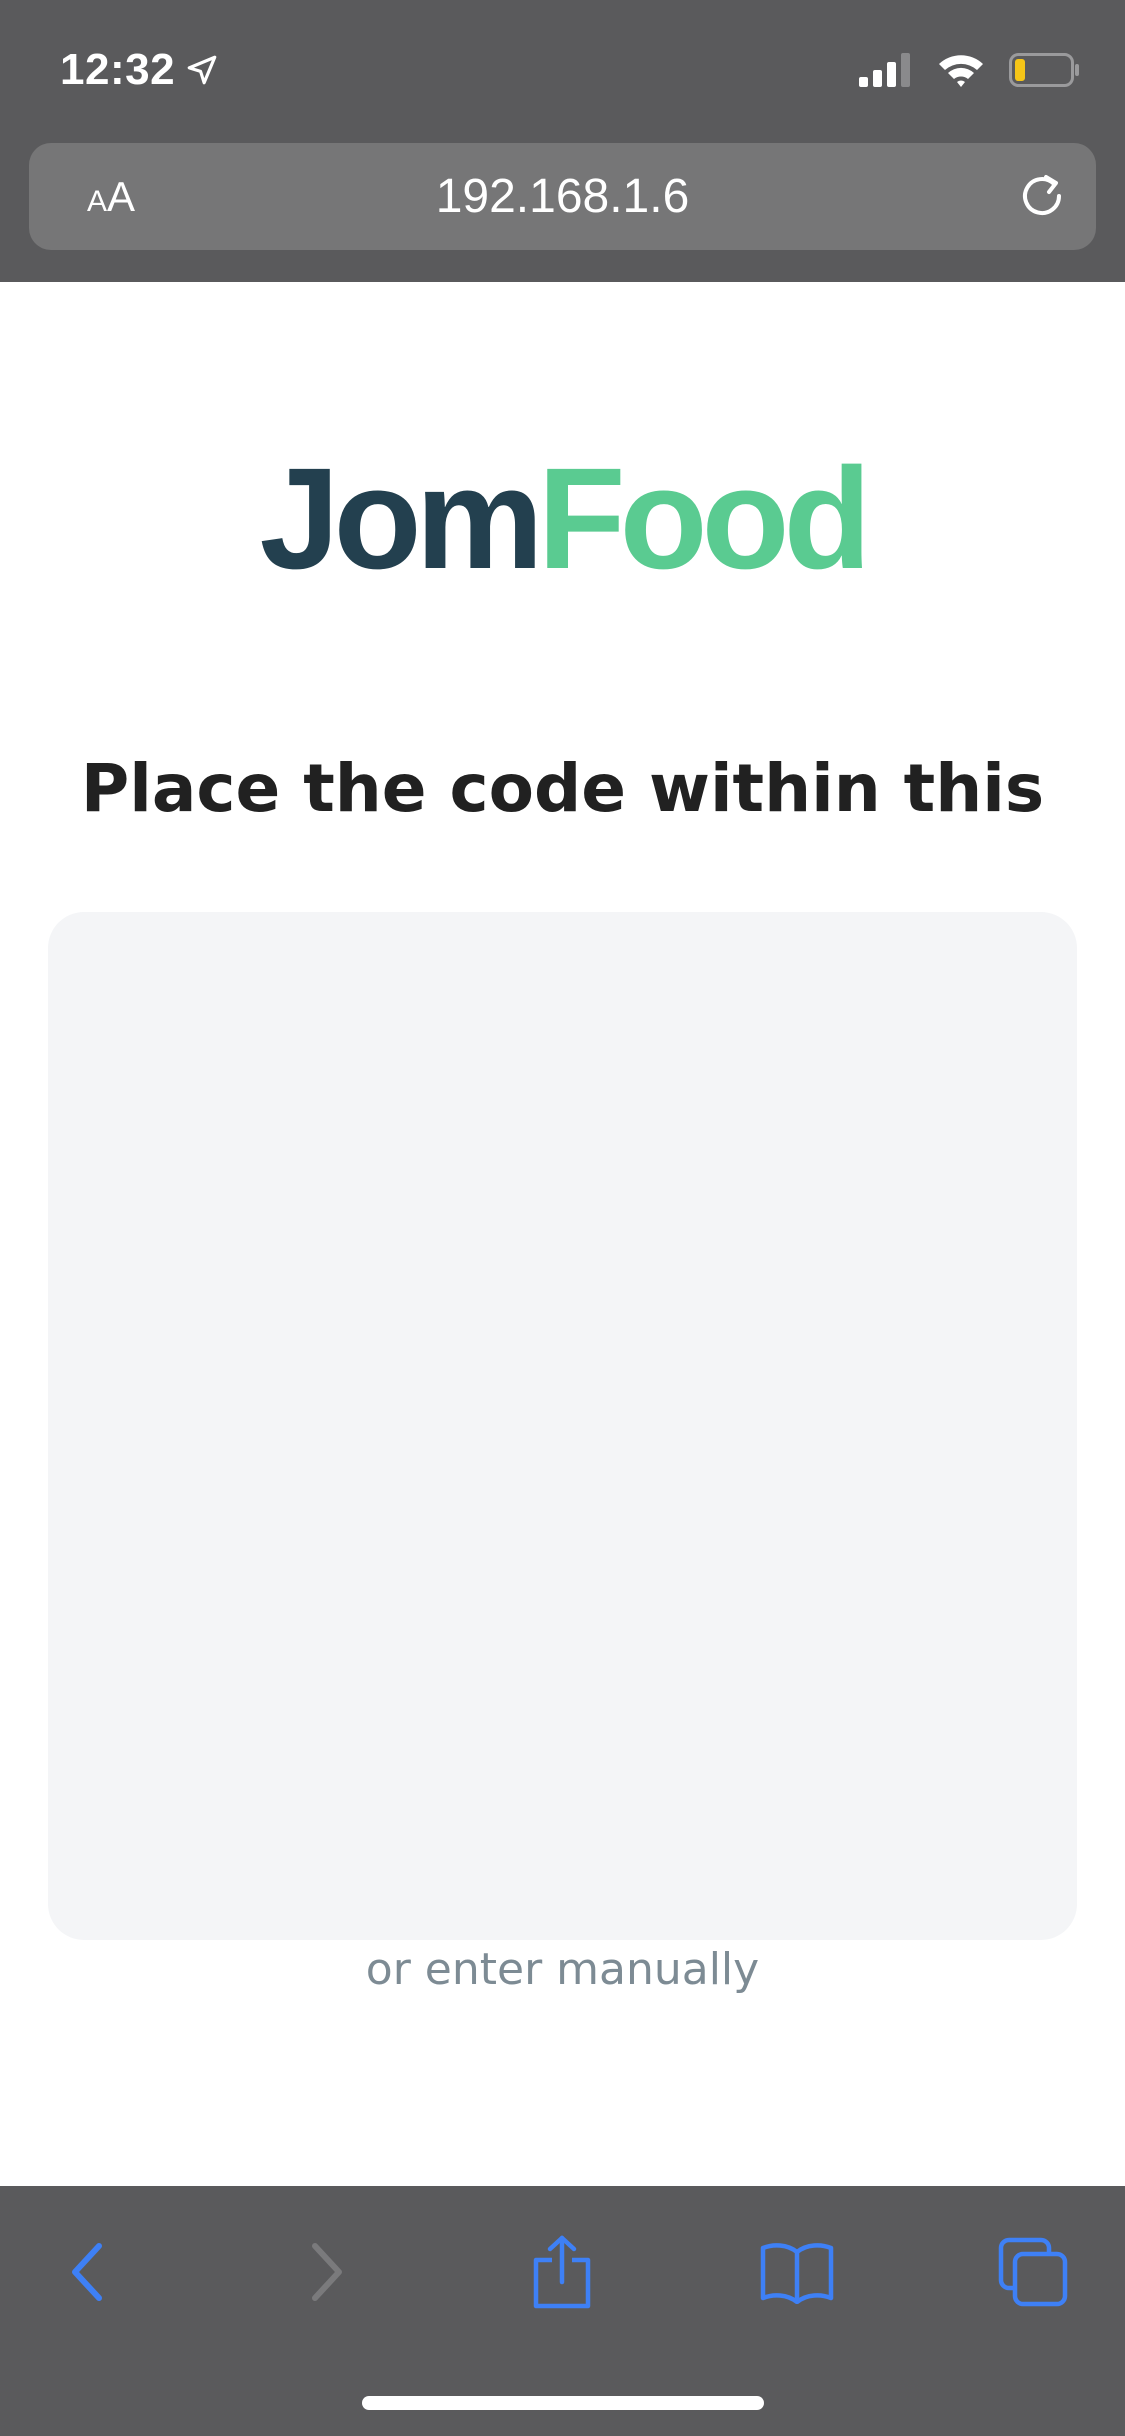 The height and width of the screenshot is (2436, 1125). Describe the element at coordinates (562, 67) in the screenshot. I see `status-bar: 12:32` at that location.